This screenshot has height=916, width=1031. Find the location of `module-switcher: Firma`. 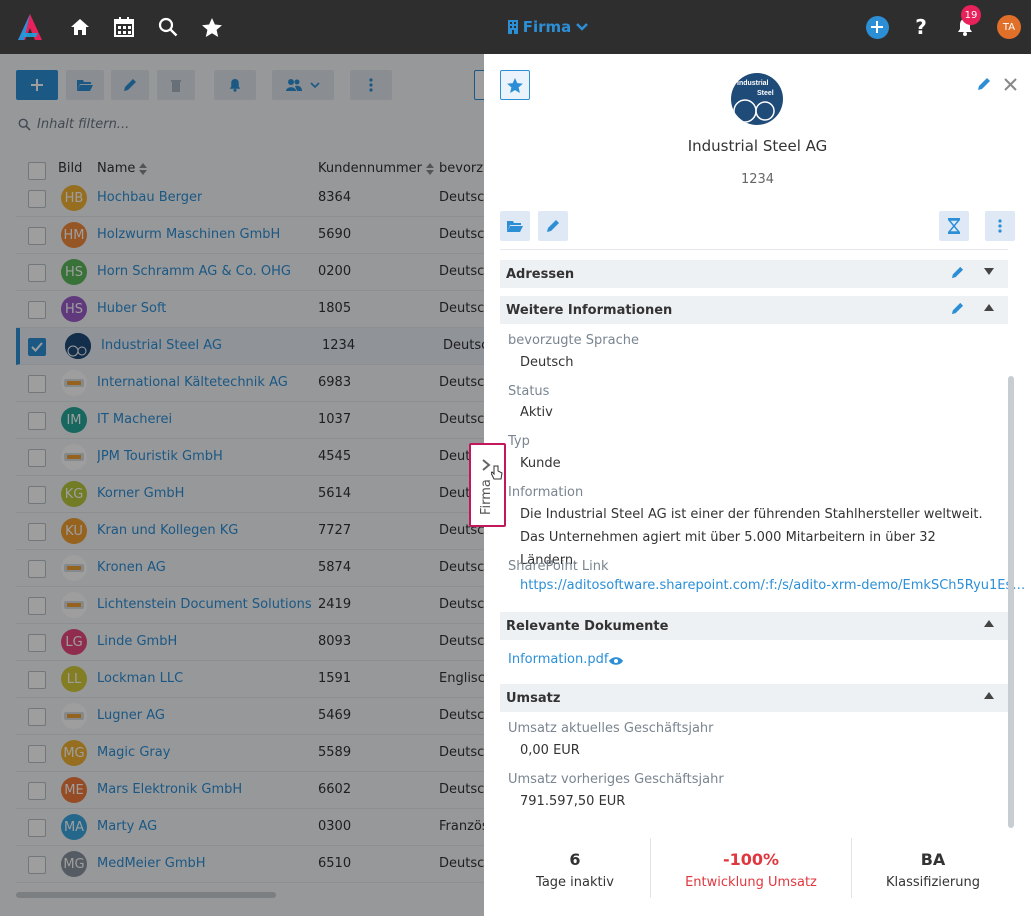

module-switcher: Firma is located at coordinates (548, 27).